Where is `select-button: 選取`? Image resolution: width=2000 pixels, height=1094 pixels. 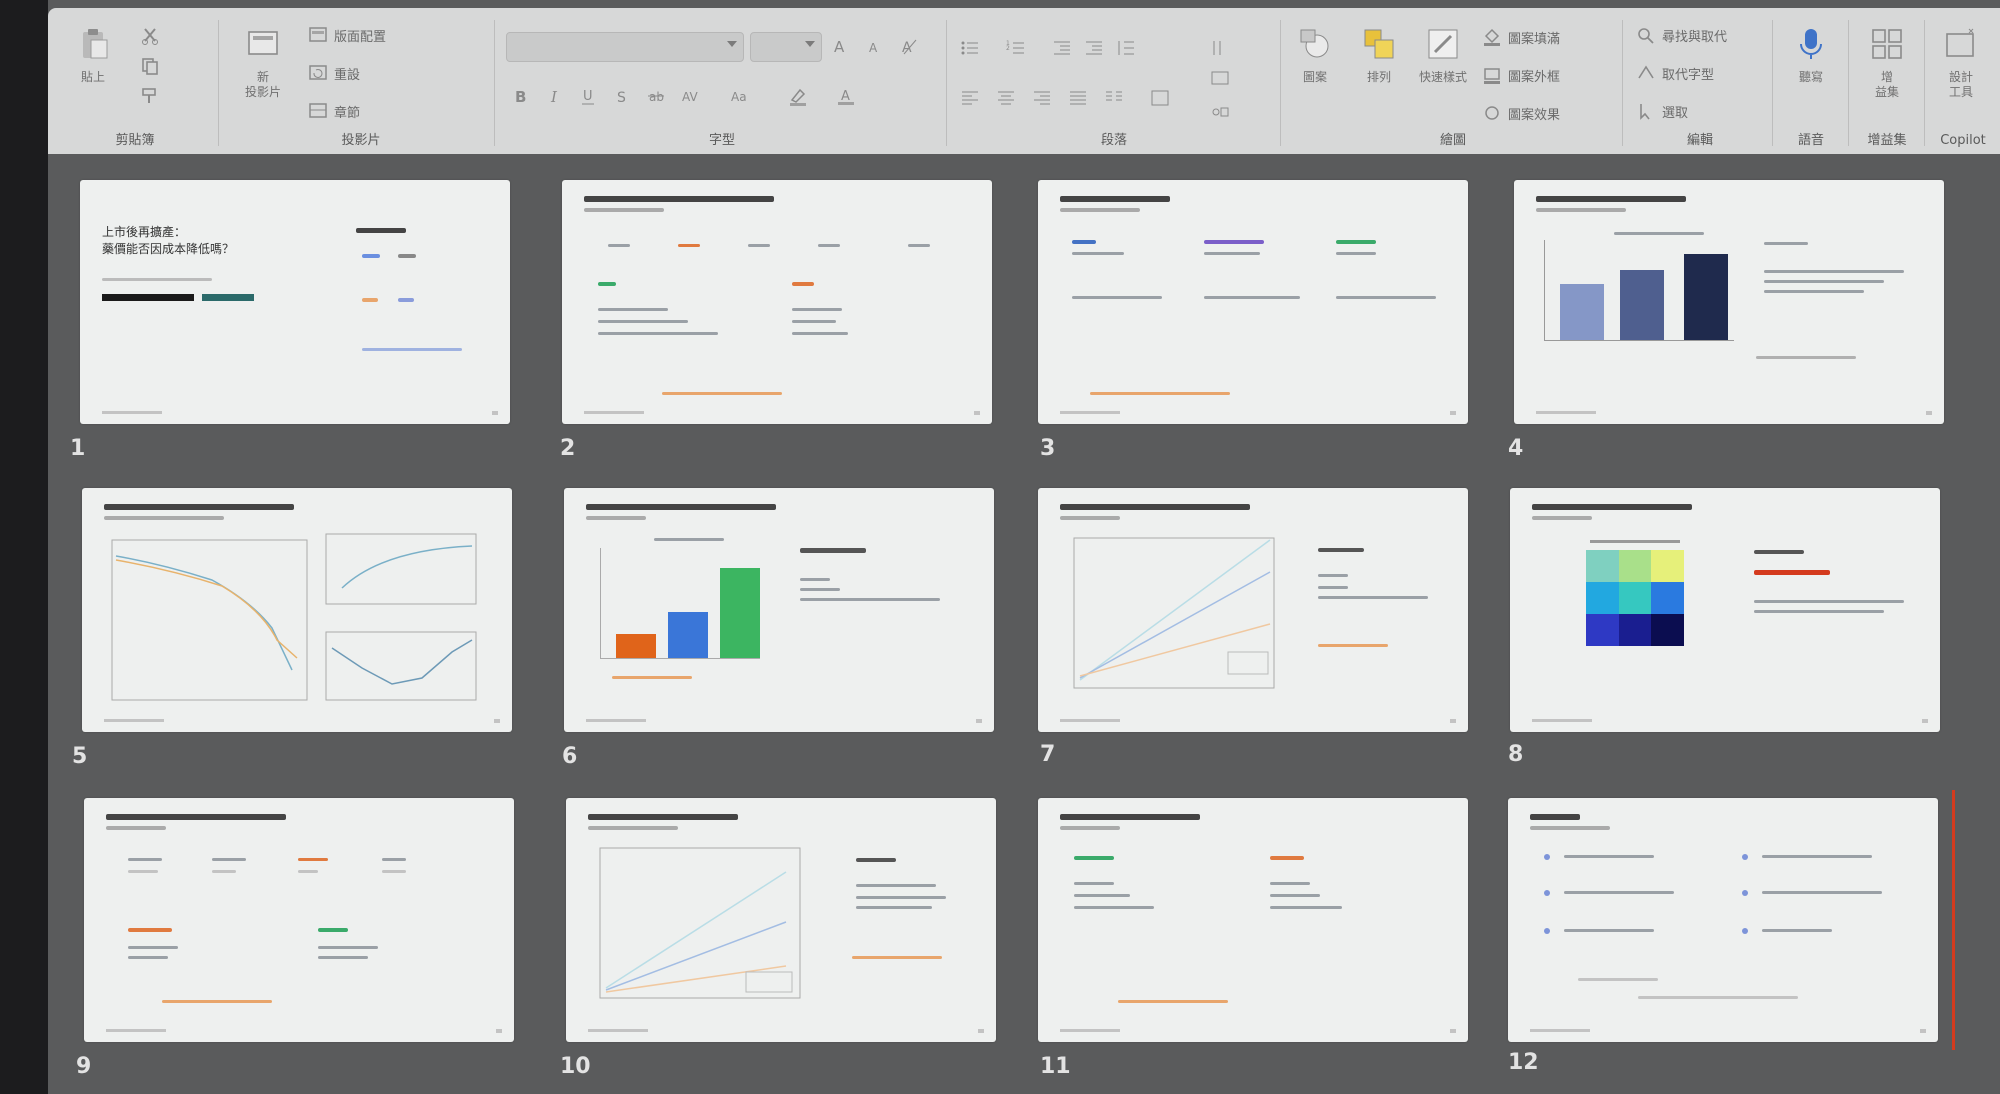 select-button: 選取 is located at coordinates (1662, 111).